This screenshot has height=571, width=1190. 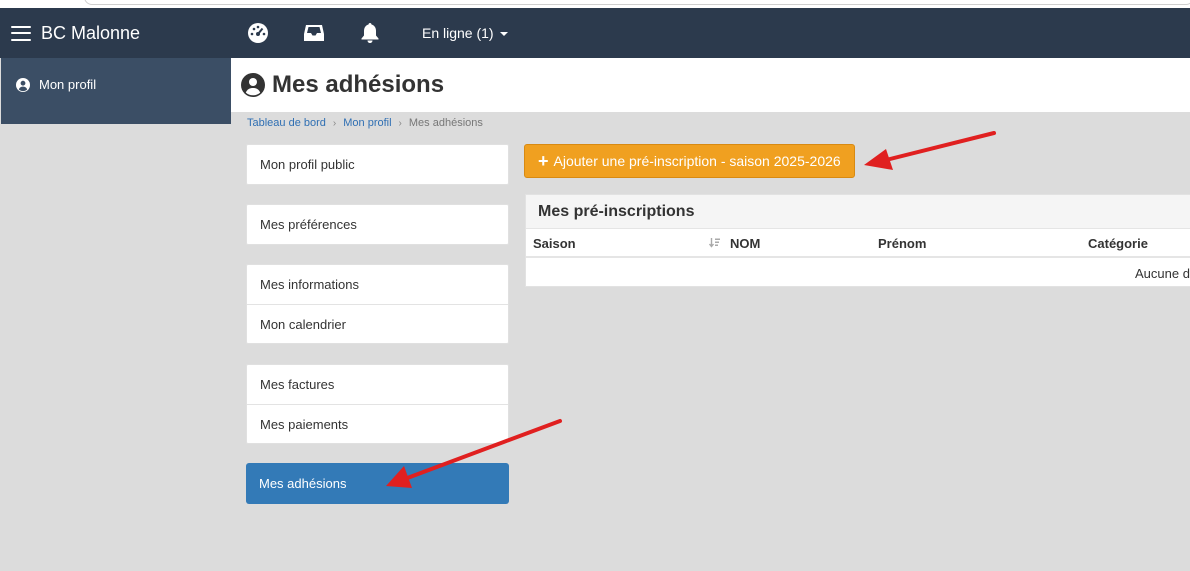 What do you see at coordinates (370, 33) in the screenshot?
I see `bell-icon` at bounding box center [370, 33].